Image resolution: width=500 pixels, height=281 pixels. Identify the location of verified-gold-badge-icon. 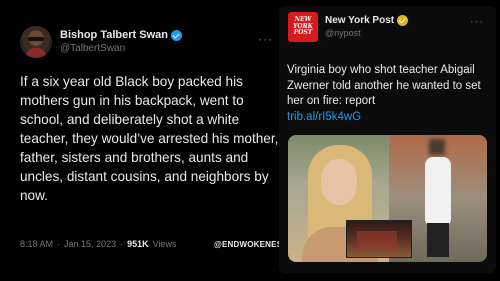
(403, 20).